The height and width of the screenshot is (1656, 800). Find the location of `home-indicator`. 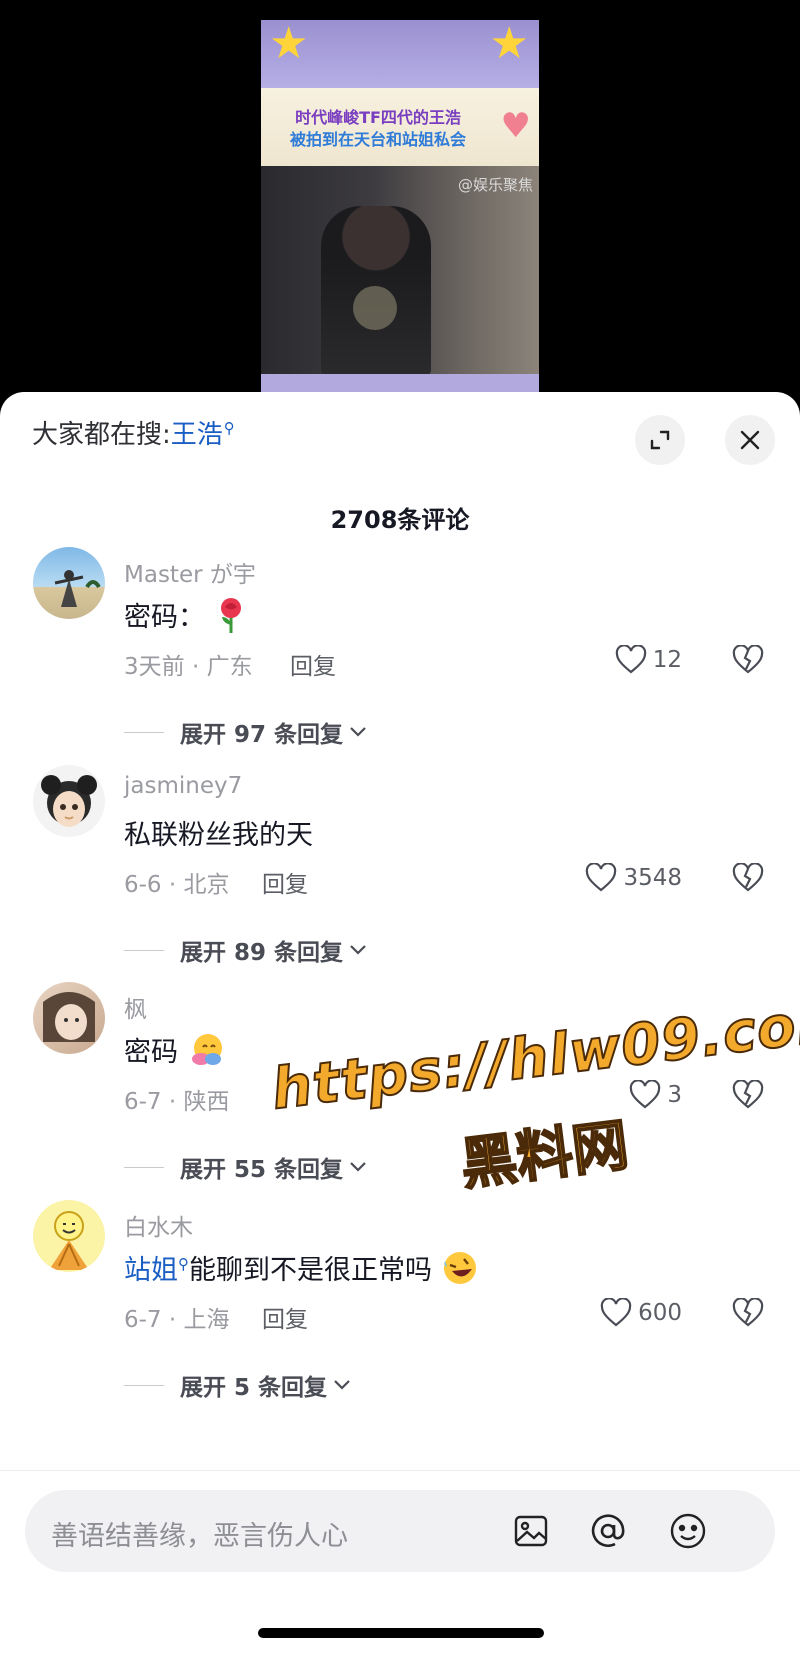

home-indicator is located at coordinates (401, 1633).